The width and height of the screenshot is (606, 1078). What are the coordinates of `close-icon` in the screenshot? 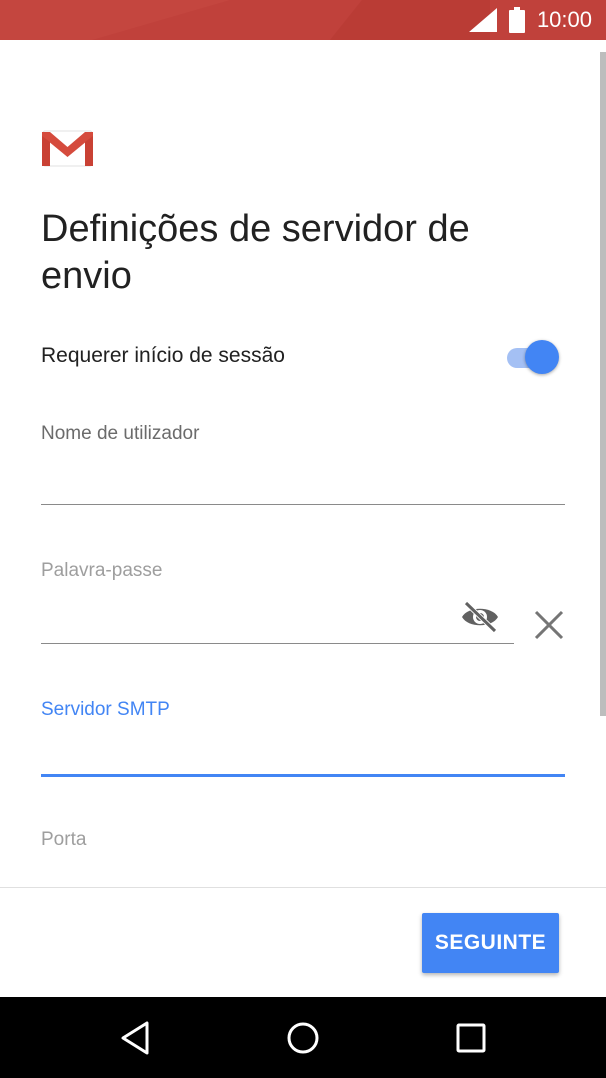 It's located at (549, 625).